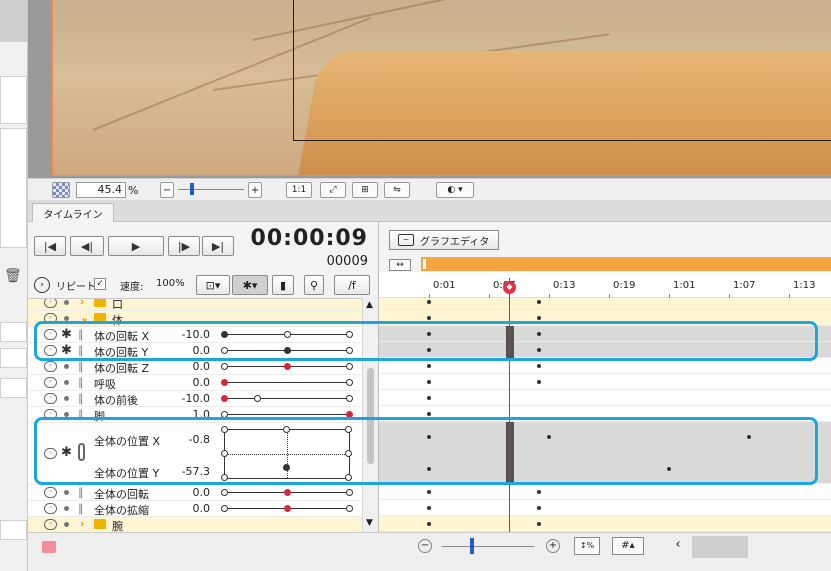  I want to click on fit-percent-icon: ↕%, so click(587, 546).